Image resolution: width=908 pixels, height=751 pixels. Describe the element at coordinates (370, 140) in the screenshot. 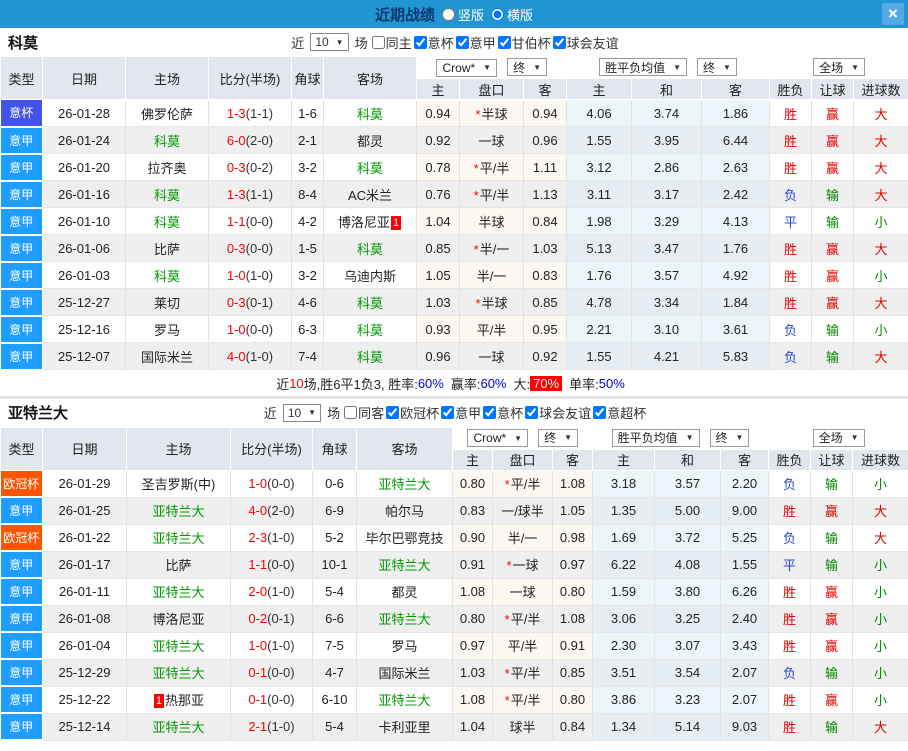

I see `cell-away: 都灵` at that location.